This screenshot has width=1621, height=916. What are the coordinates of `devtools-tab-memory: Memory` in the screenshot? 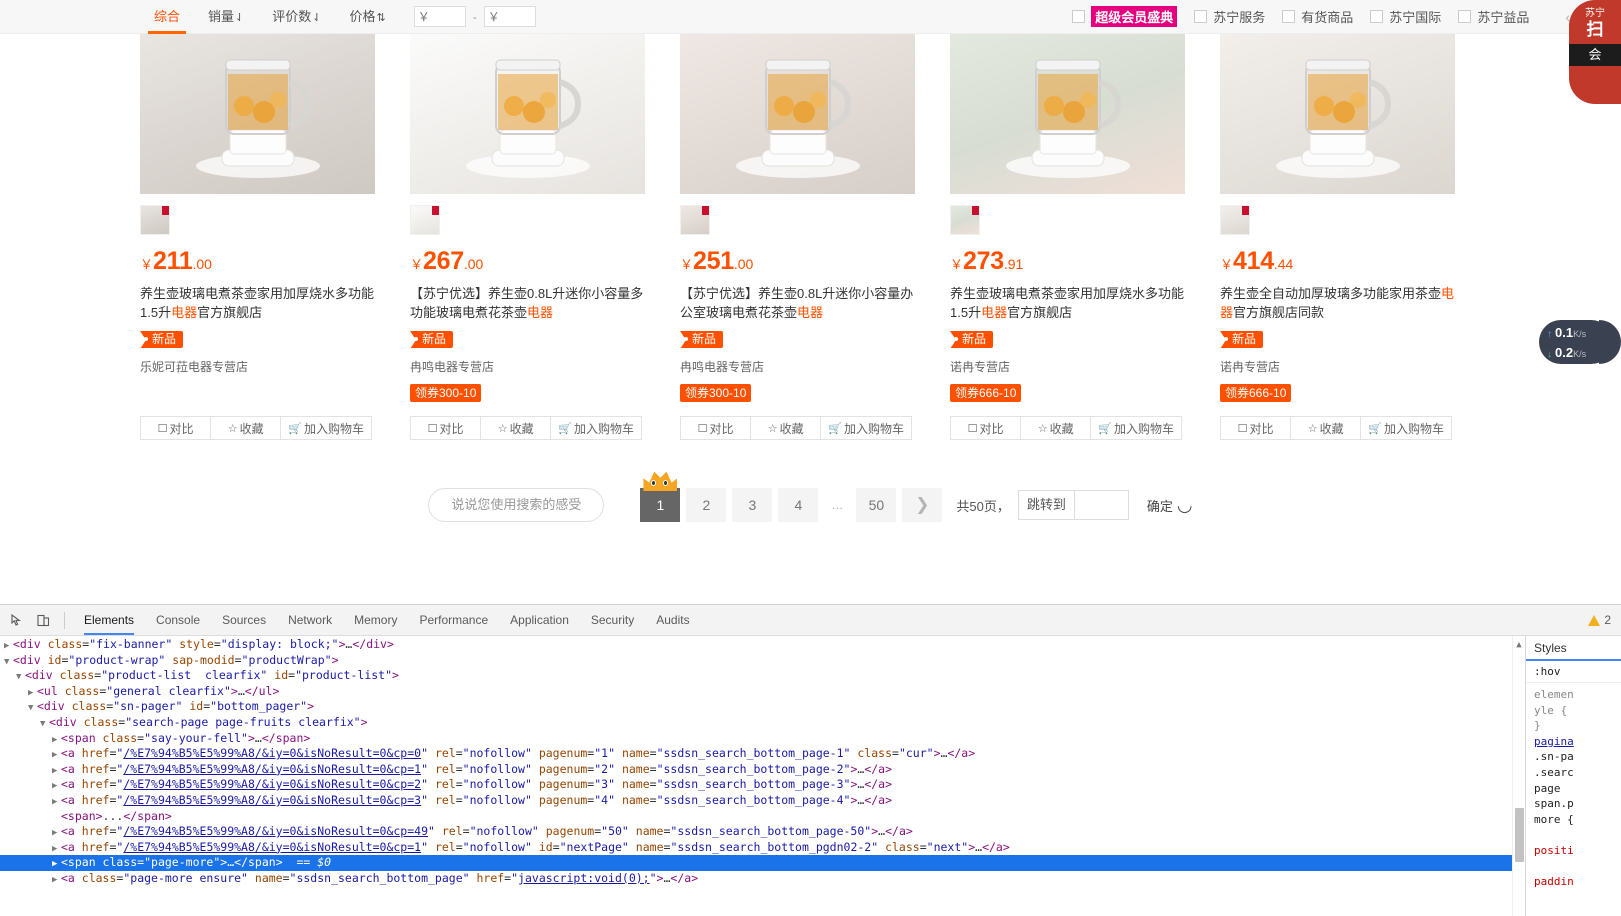 It's located at (375, 620).